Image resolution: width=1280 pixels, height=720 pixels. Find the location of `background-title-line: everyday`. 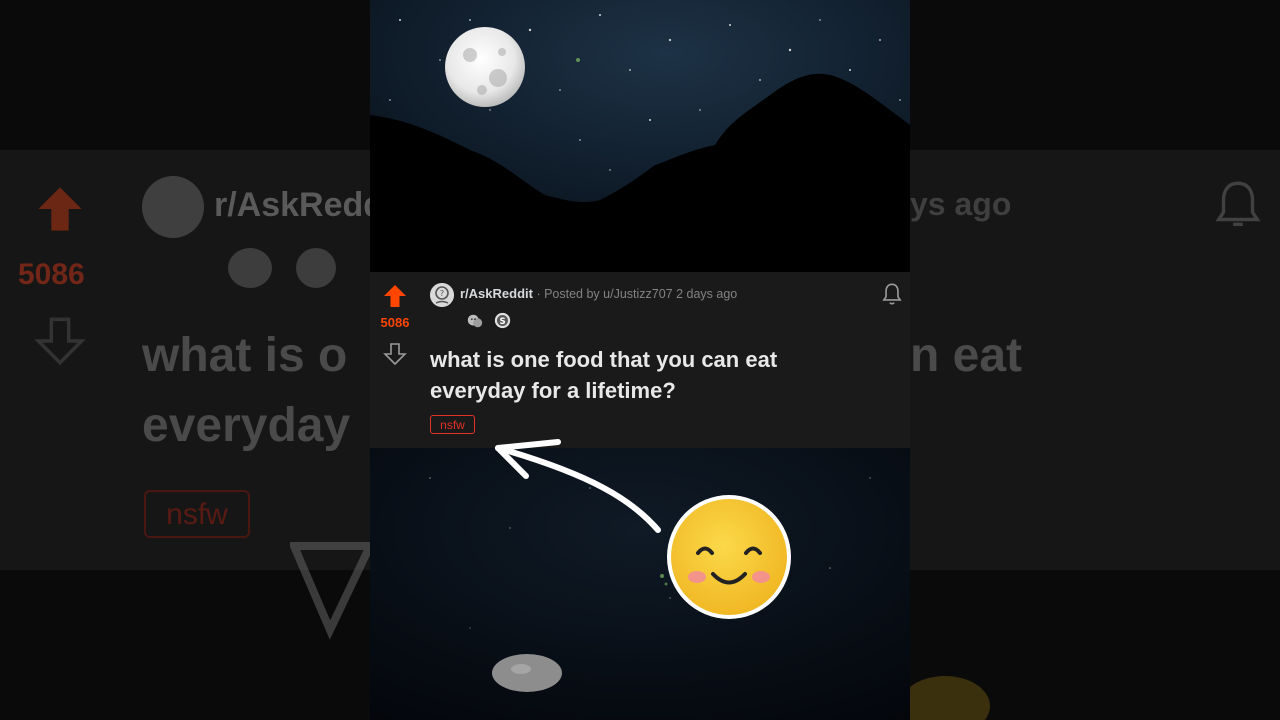

background-title-line: everyday is located at coordinates (246, 425).